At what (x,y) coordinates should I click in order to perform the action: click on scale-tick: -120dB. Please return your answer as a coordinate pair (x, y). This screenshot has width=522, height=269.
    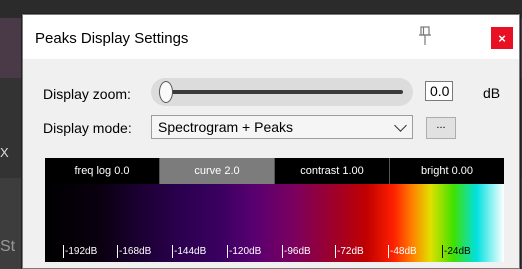
    Looking at the image, I should click on (244, 251).